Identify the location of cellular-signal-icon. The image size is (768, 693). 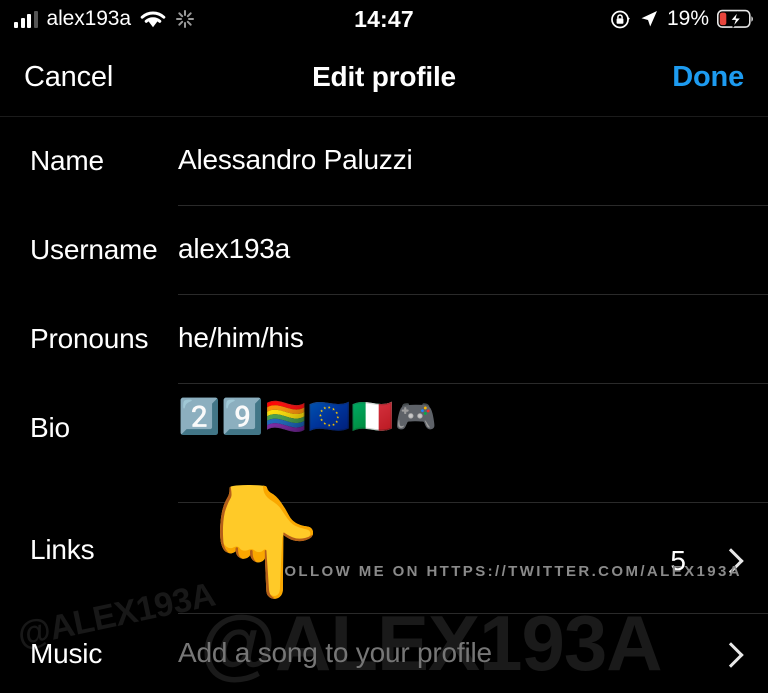
(26, 19).